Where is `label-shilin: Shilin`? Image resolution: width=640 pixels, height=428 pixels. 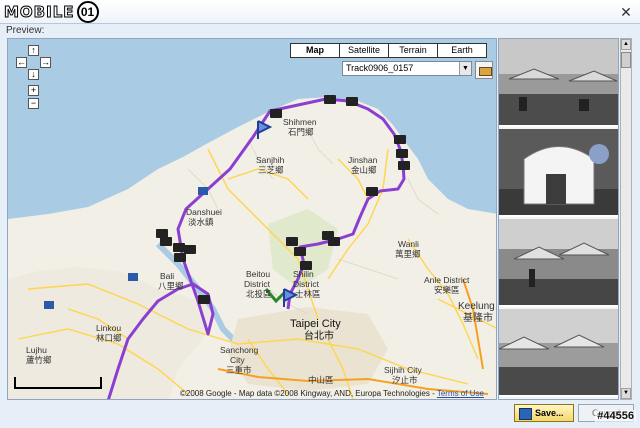
label-shilin: Shilin is located at coordinates (303, 274).